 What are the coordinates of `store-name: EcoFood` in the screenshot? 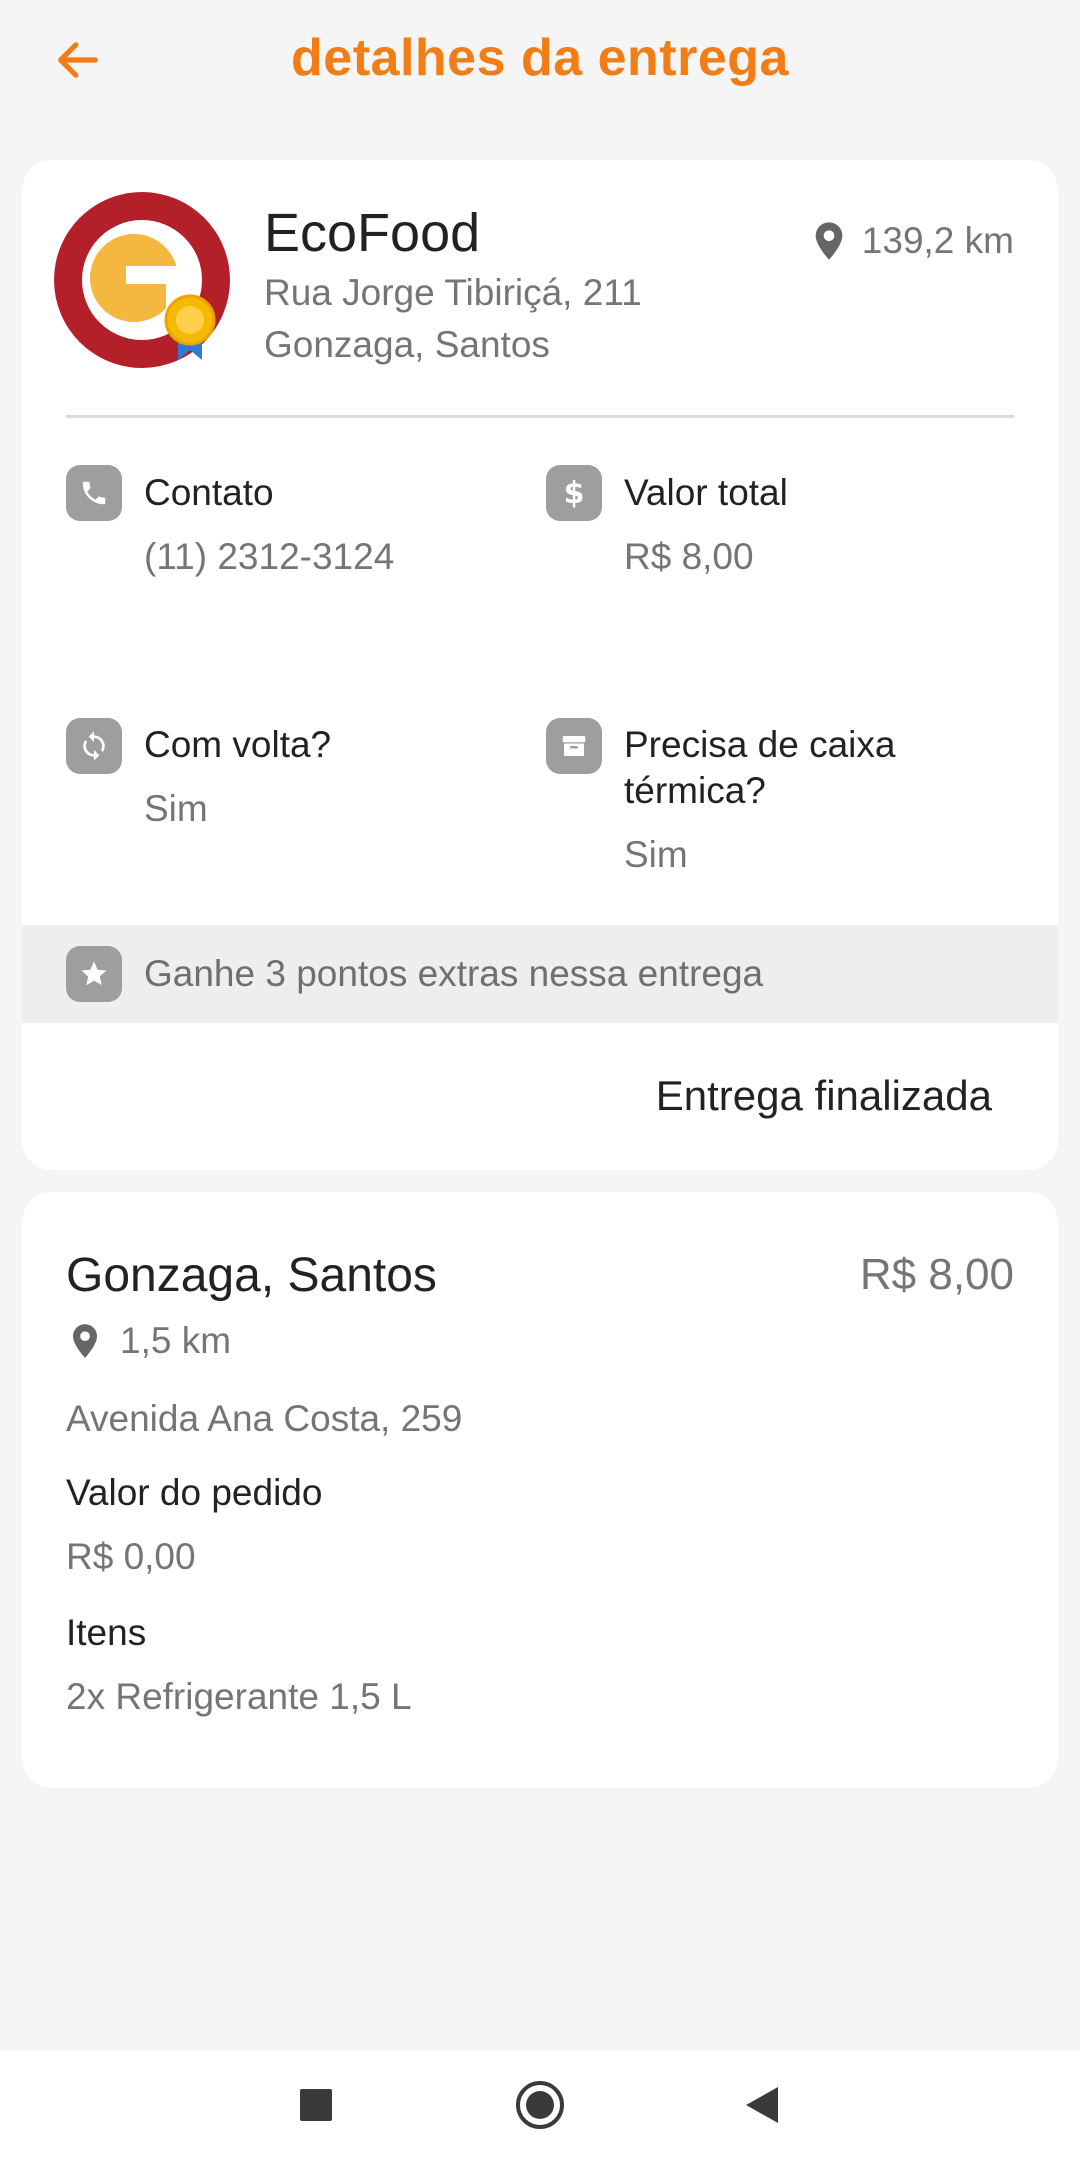 It's located at (372, 233).